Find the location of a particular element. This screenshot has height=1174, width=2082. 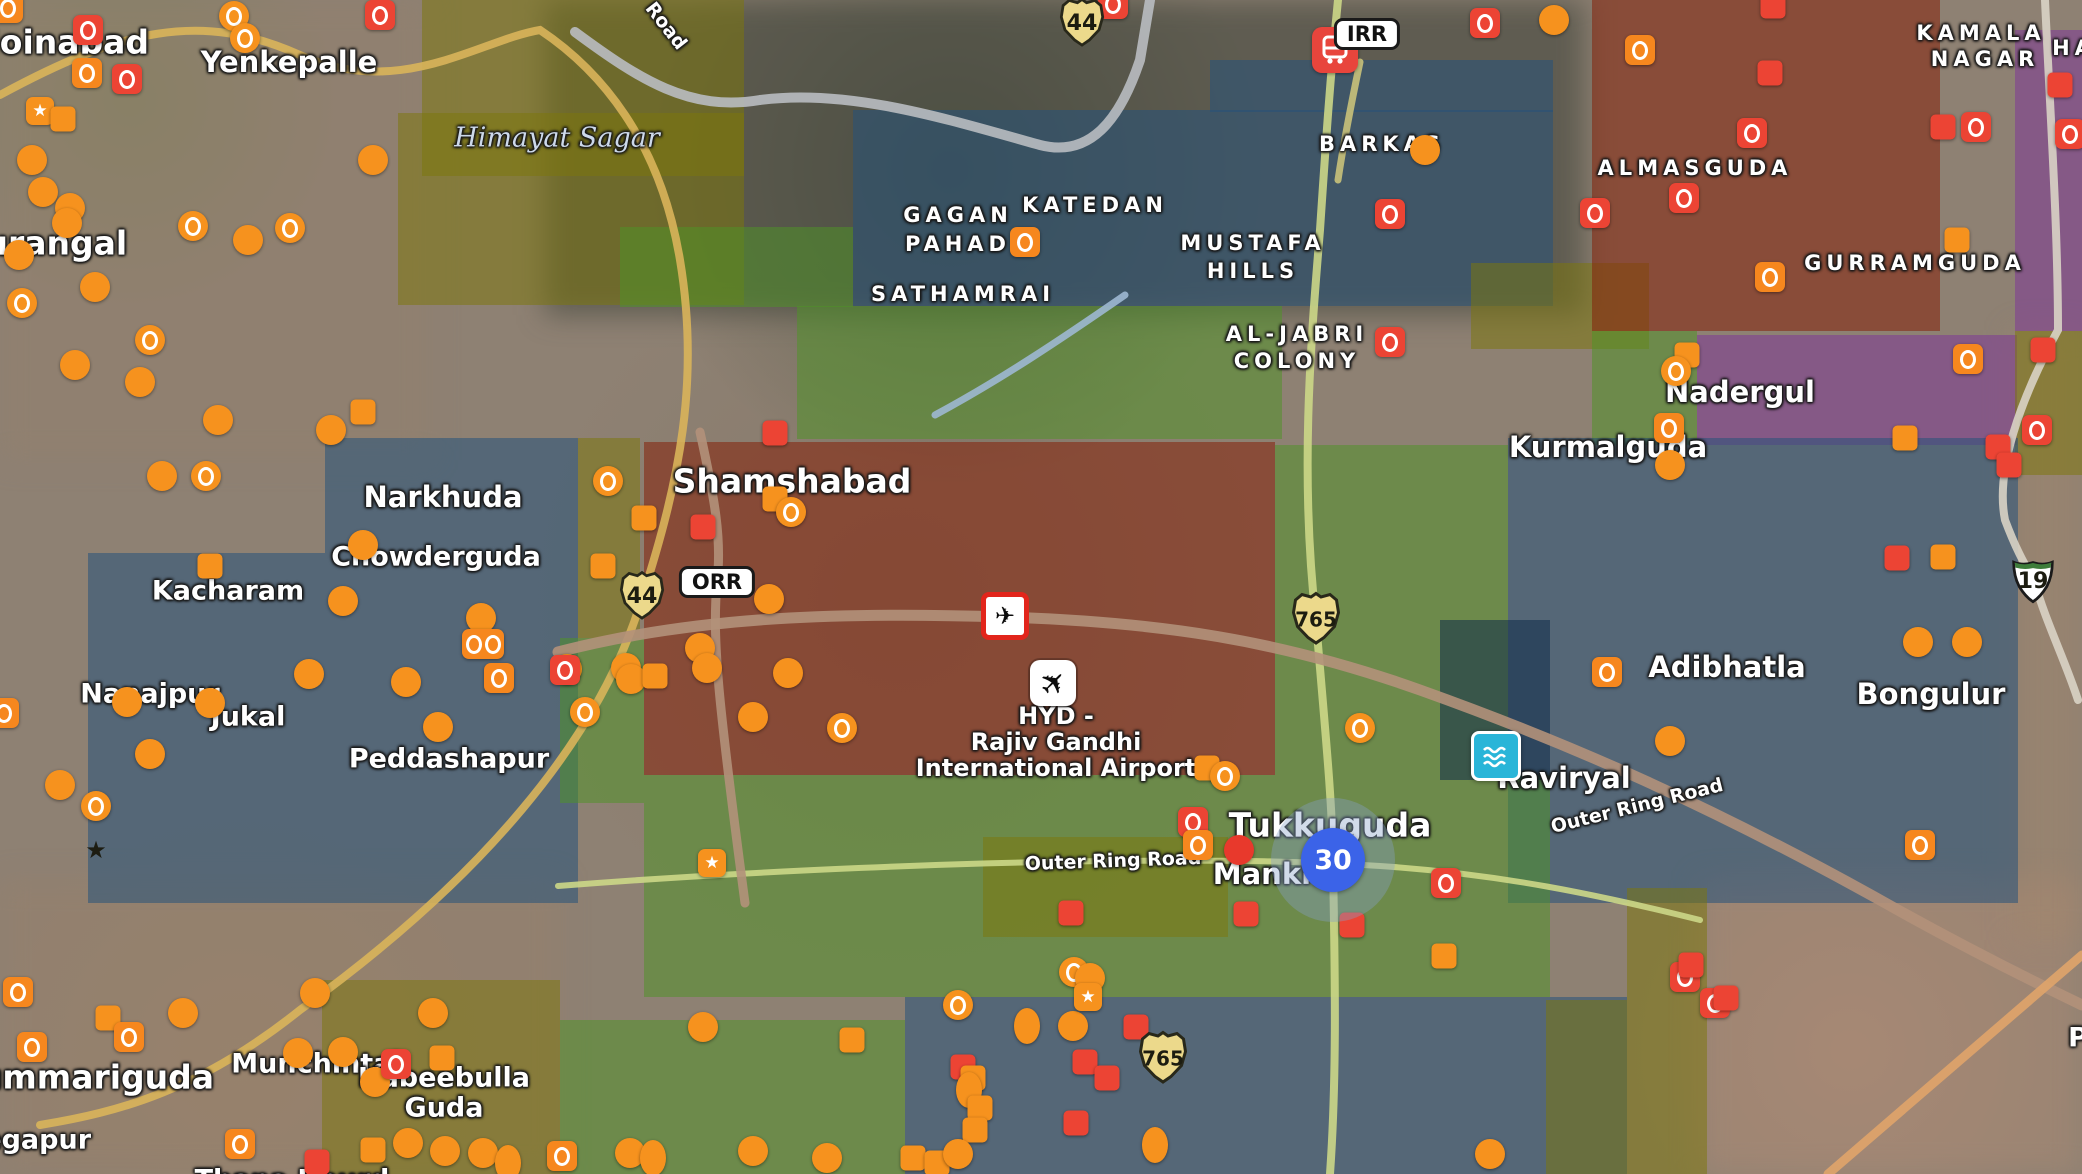

cluster-marker: 30 is located at coordinates (1333, 860).